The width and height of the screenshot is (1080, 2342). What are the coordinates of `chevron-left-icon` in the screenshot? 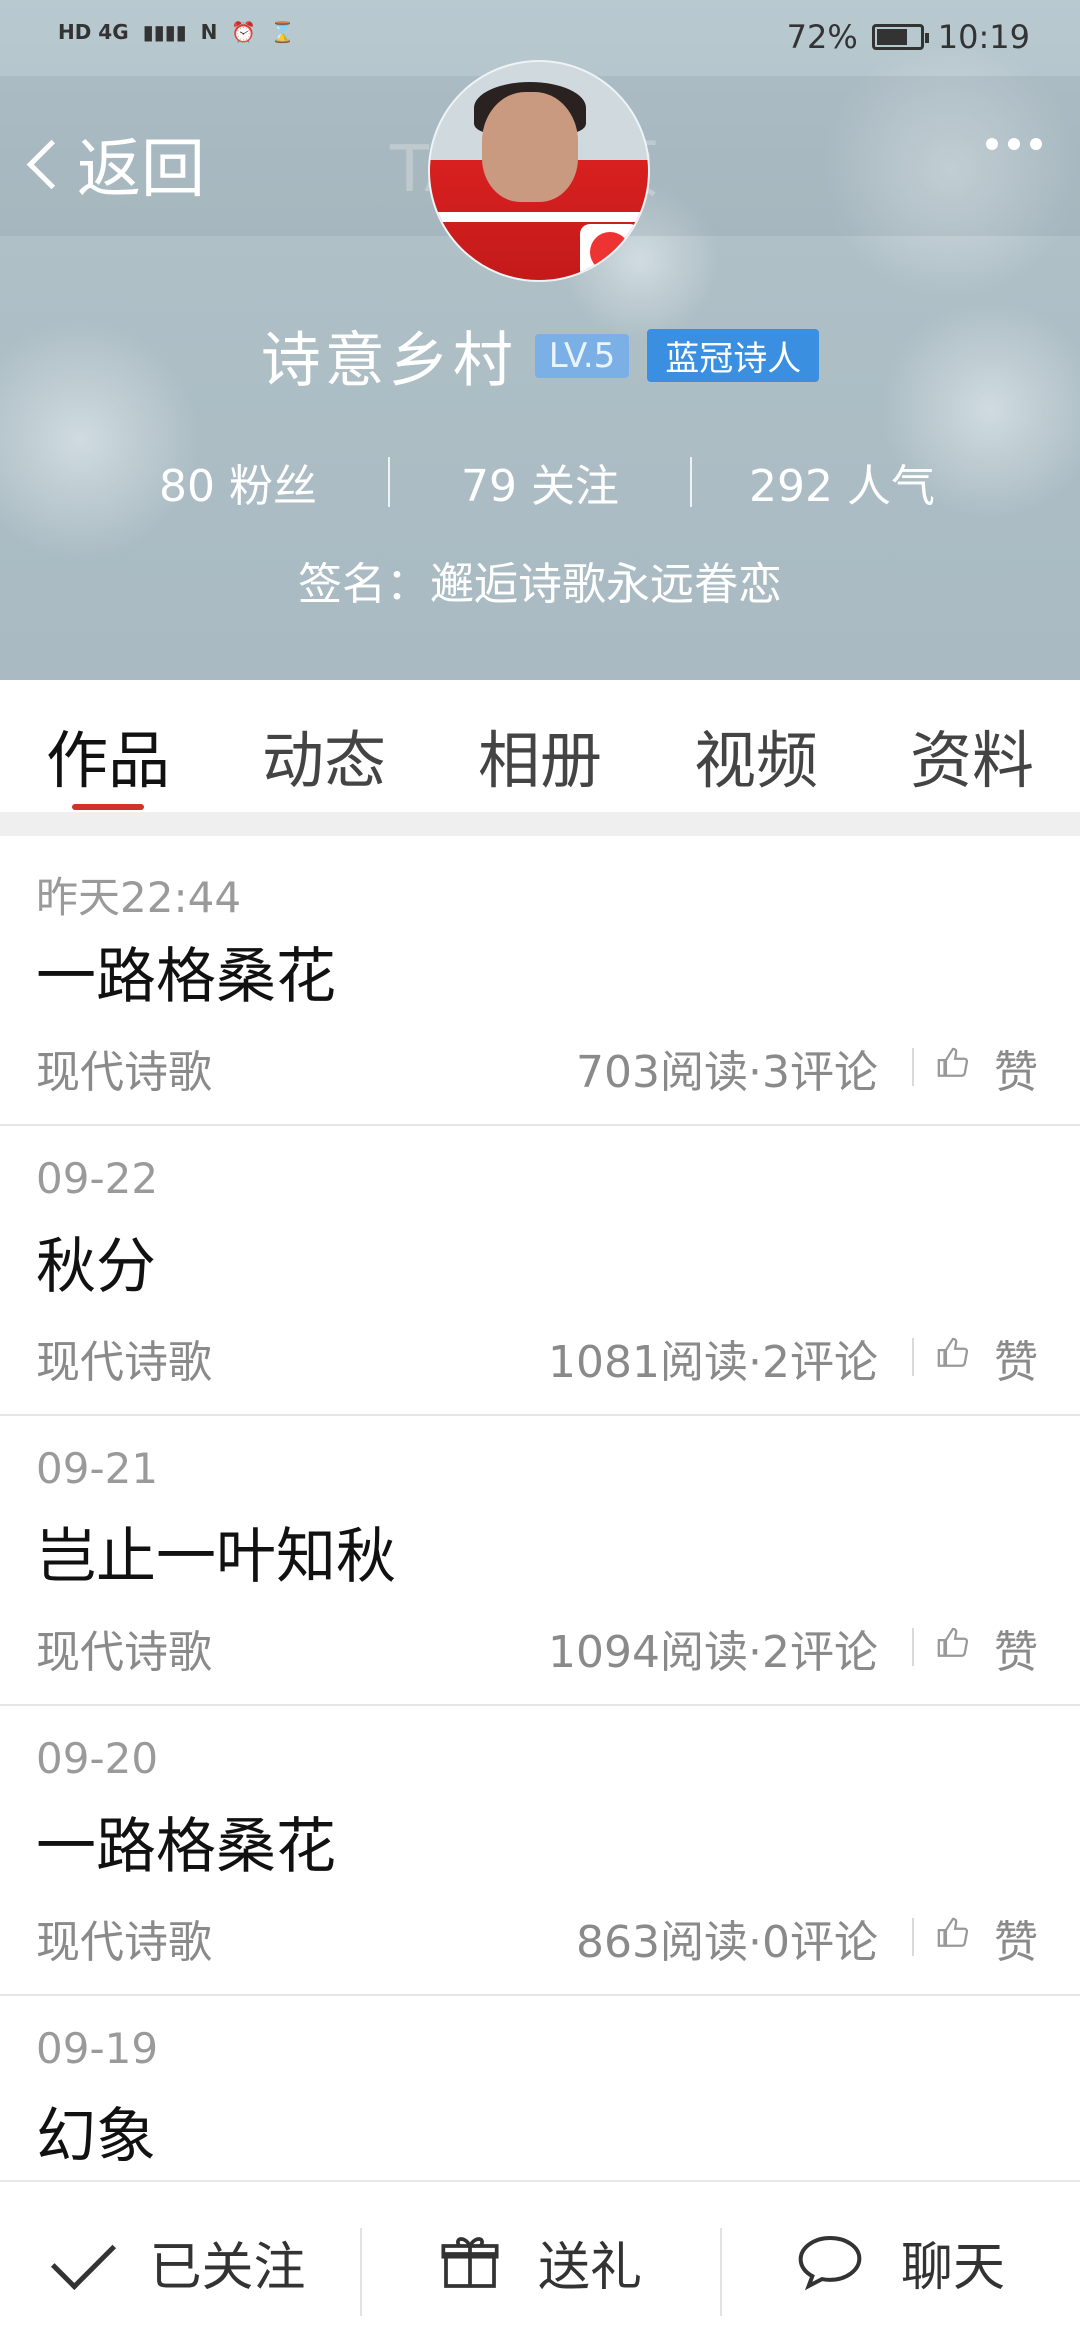 It's located at (51, 164).